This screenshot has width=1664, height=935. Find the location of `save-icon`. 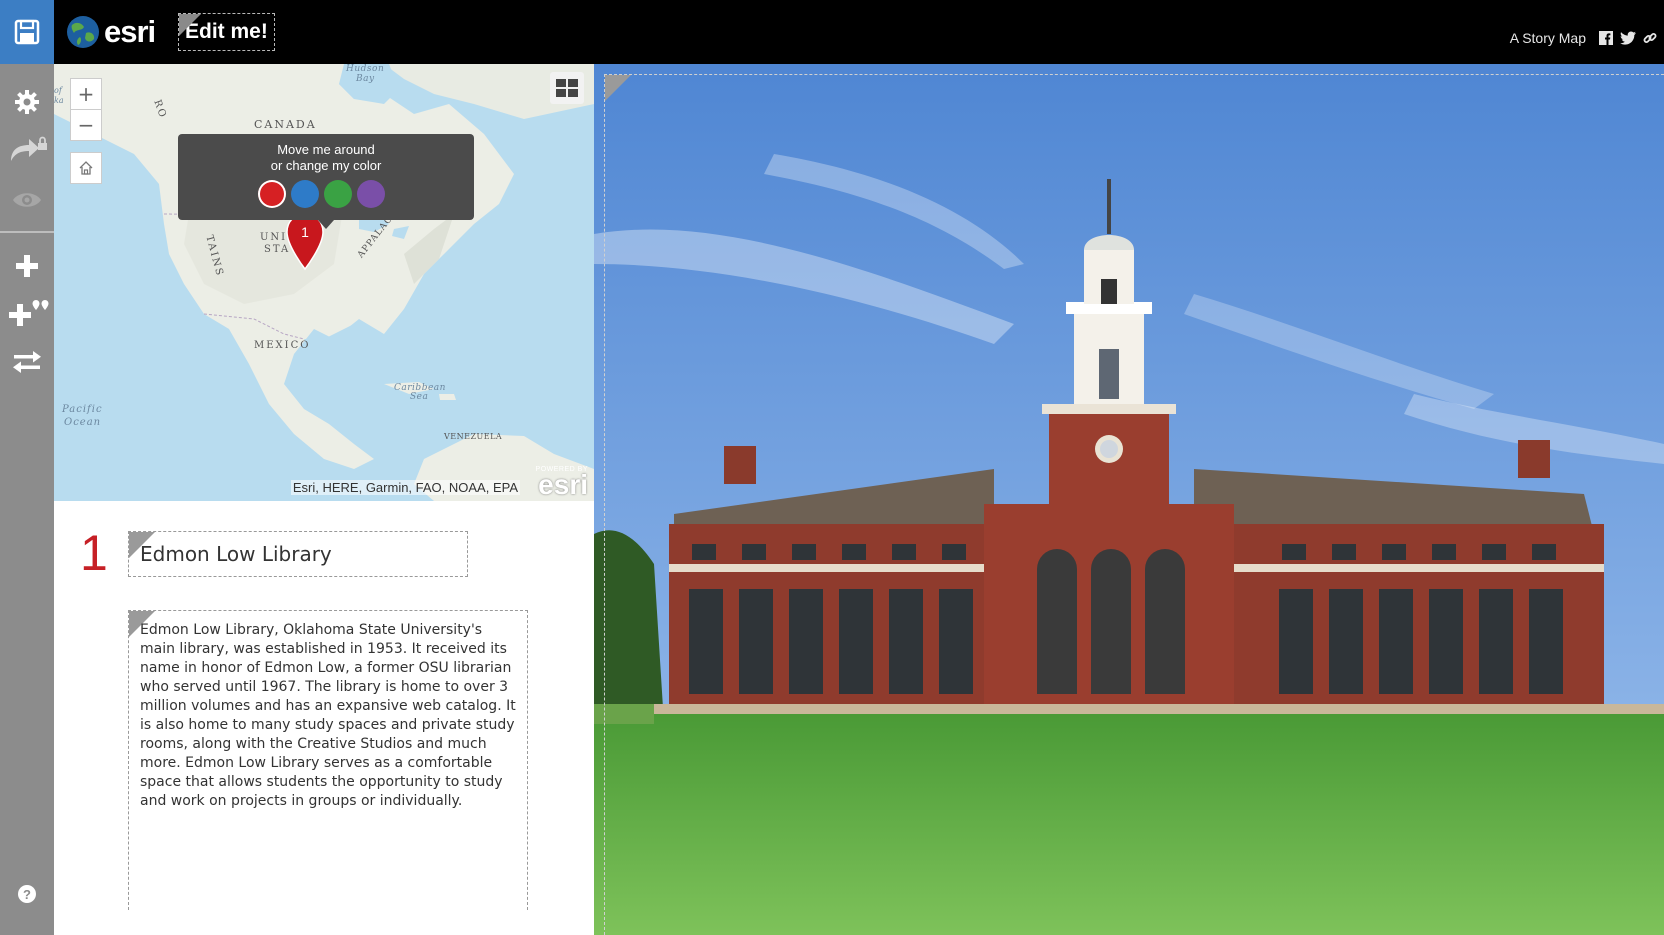

save-icon is located at coordinates (27, 32).